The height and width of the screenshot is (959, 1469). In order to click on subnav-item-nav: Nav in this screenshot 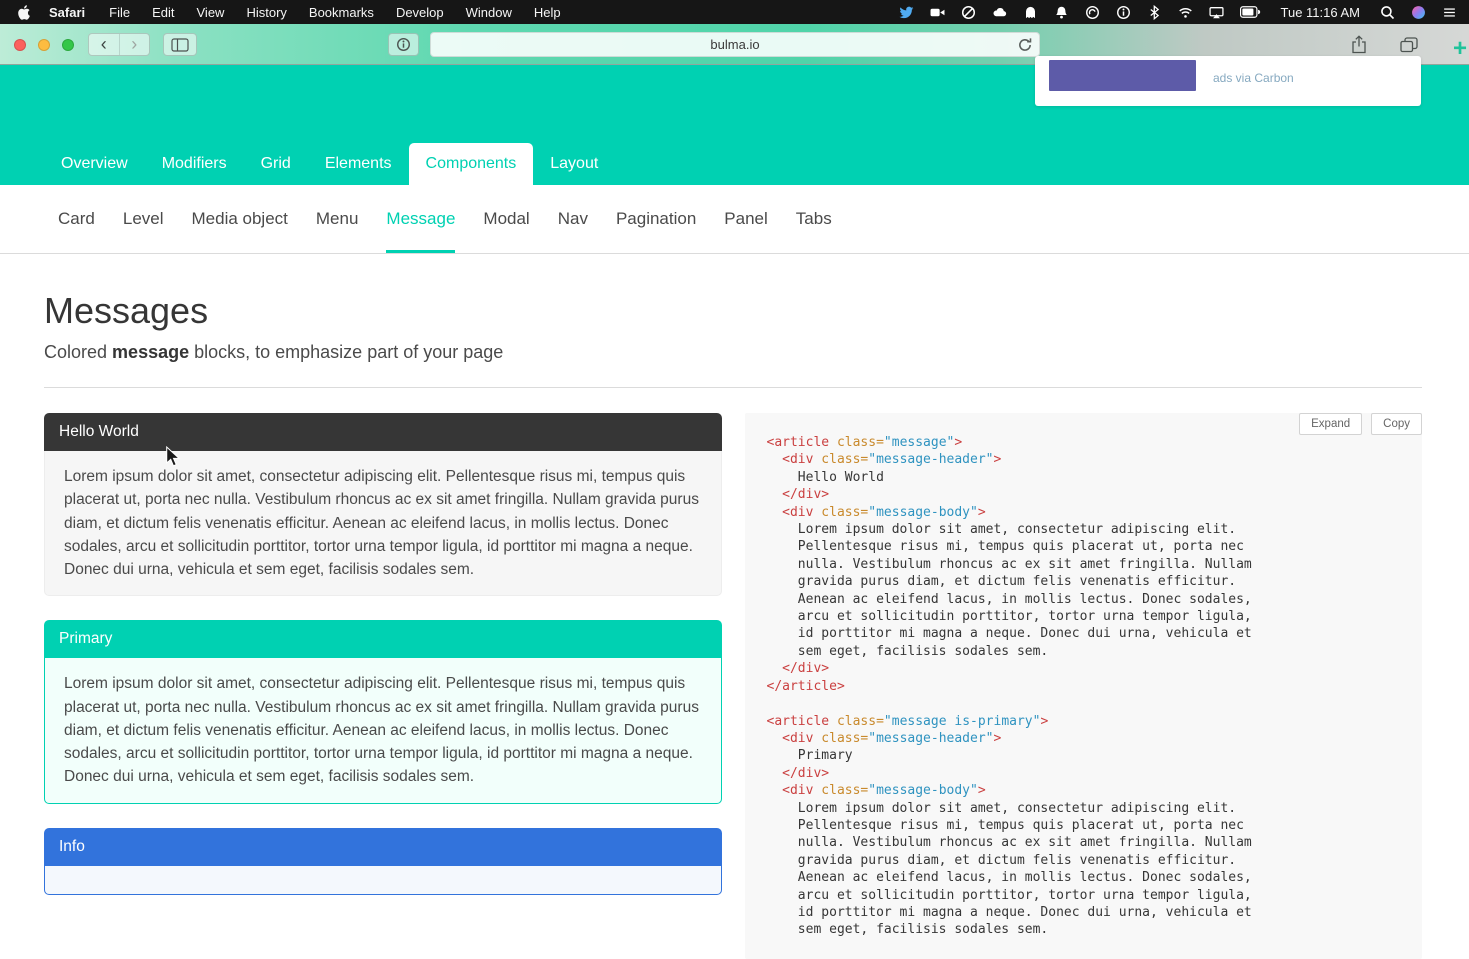, I will do `click(573, 219)`.